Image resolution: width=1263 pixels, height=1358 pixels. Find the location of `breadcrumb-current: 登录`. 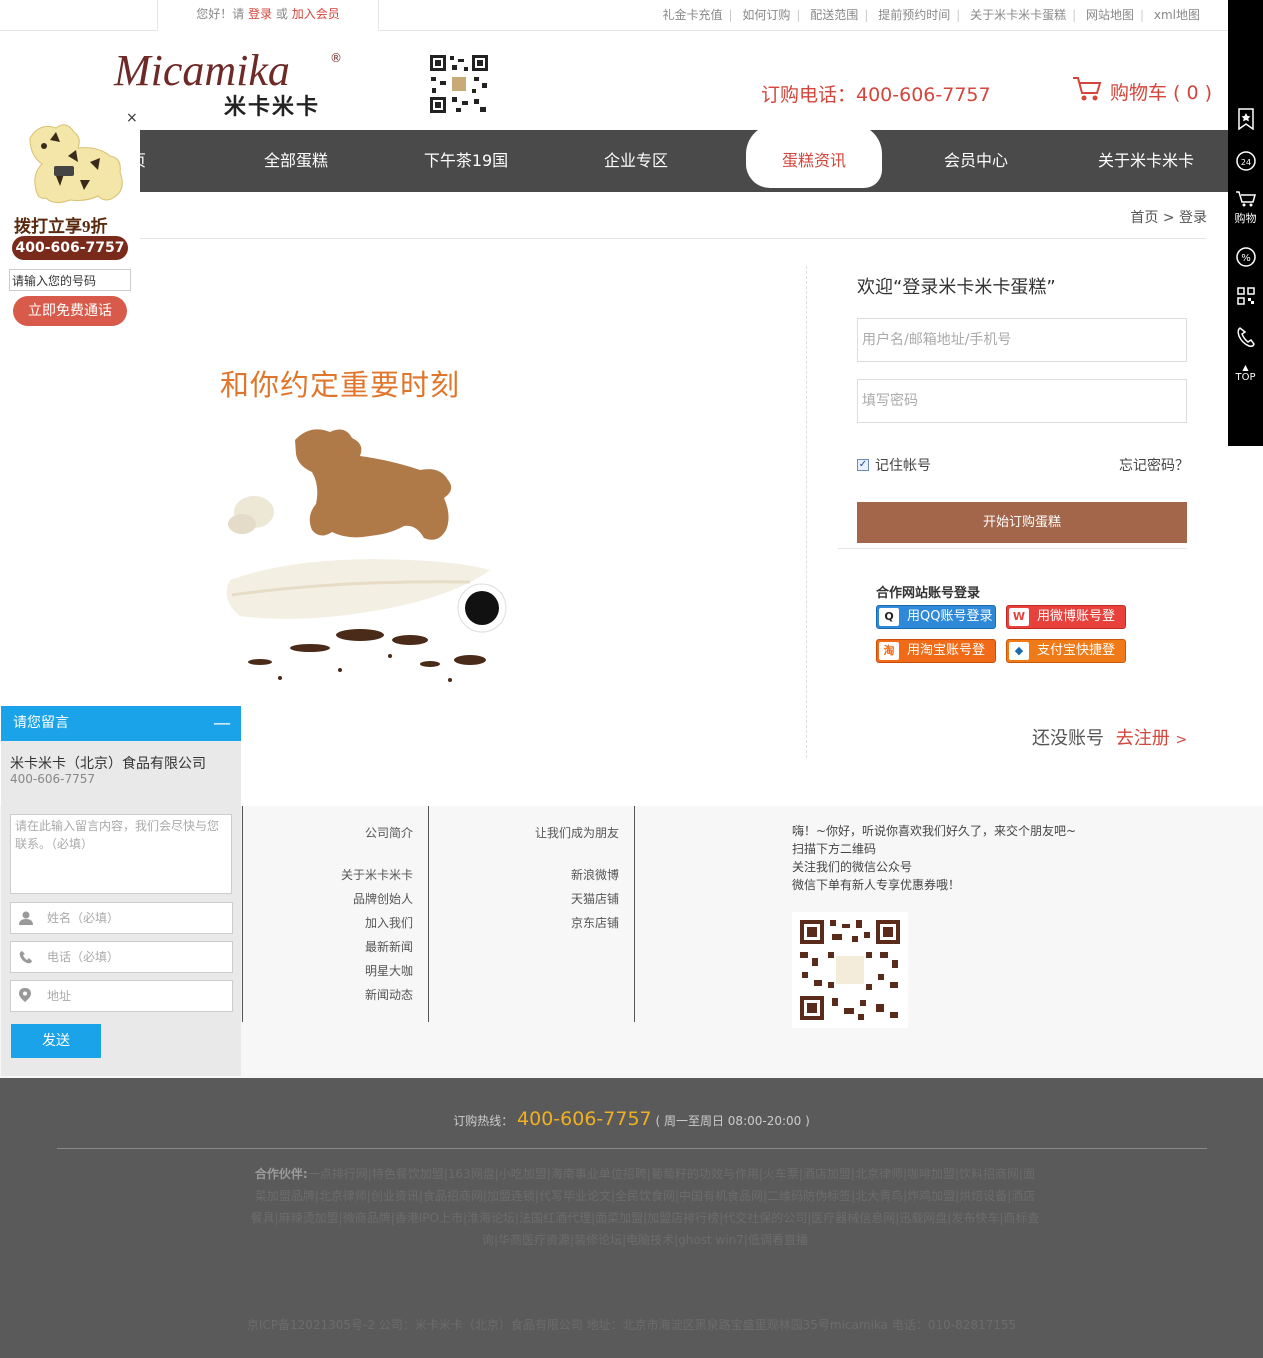

breadcrumb-current: 登录 is located at coordinates (1193, 218).